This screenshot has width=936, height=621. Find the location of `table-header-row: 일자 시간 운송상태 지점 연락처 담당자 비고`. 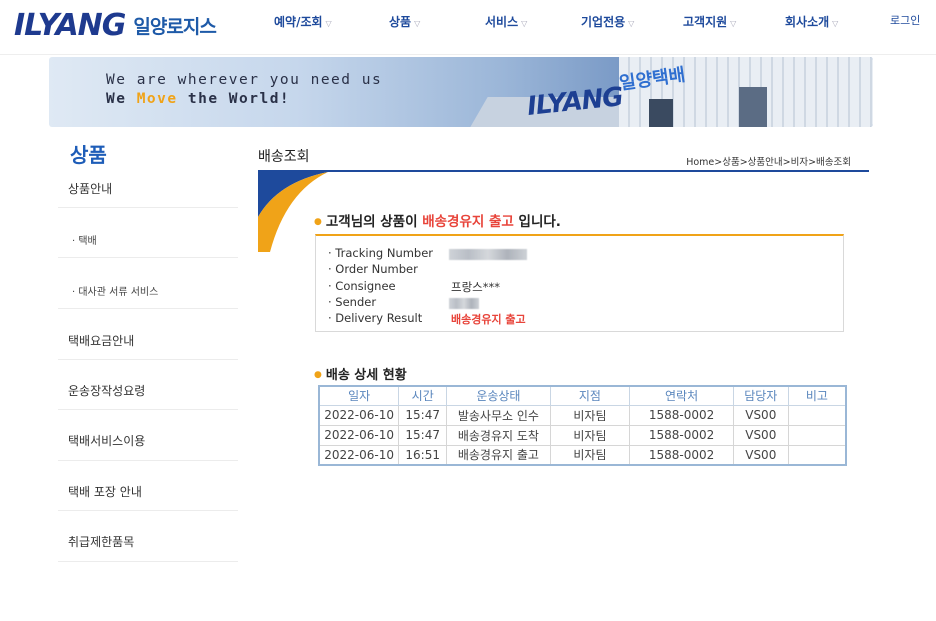

table-header-row: 일자 시간 운송상태 지점 연락처 담당자 비고 is located at coordinates (582, 395).